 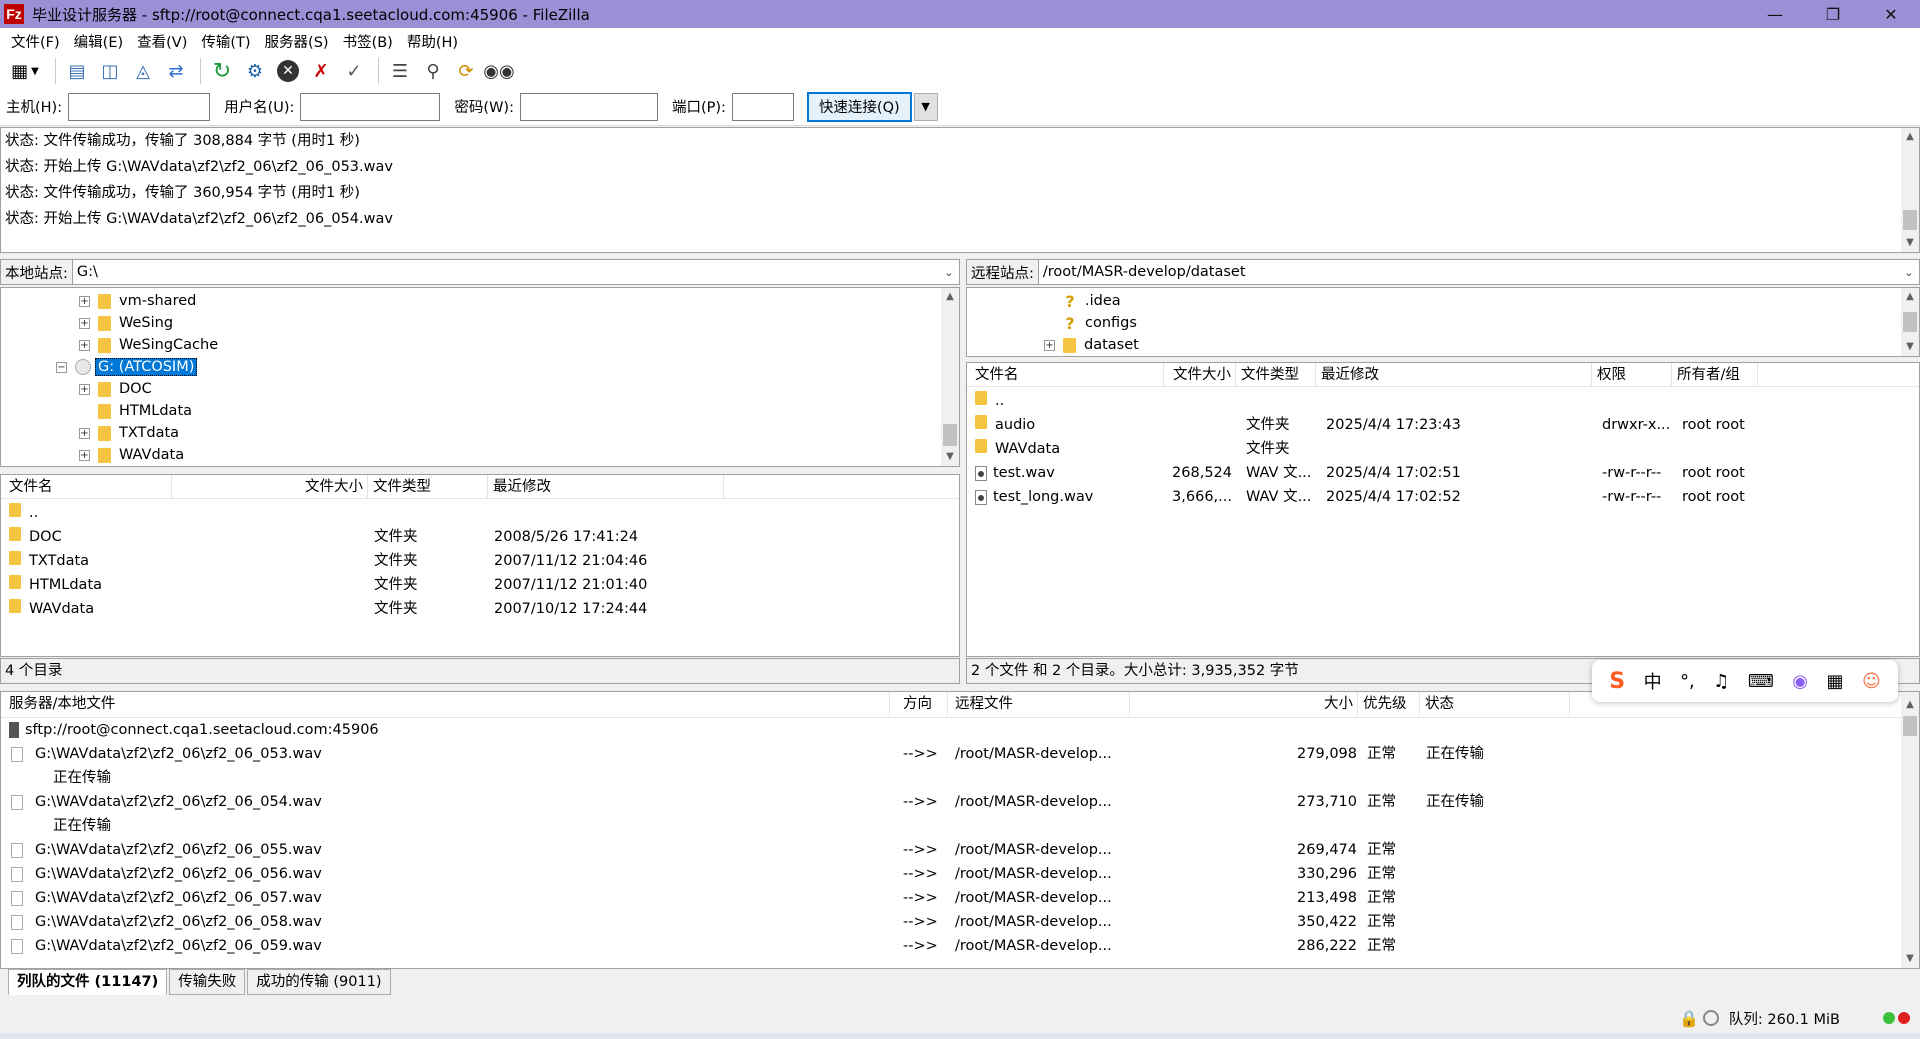 What do you see at coordinates (162, 41) in the screenshot?
I see `menu-view: 查看(V)` at bounding box center [162, 41].